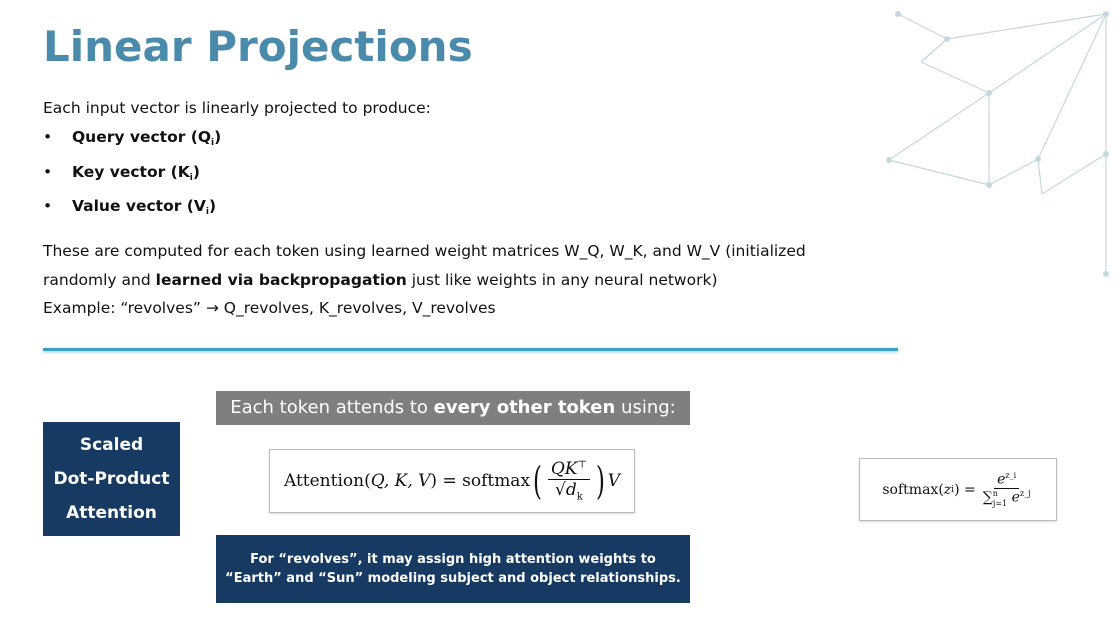  I want to click on divider, so click(470, 349).